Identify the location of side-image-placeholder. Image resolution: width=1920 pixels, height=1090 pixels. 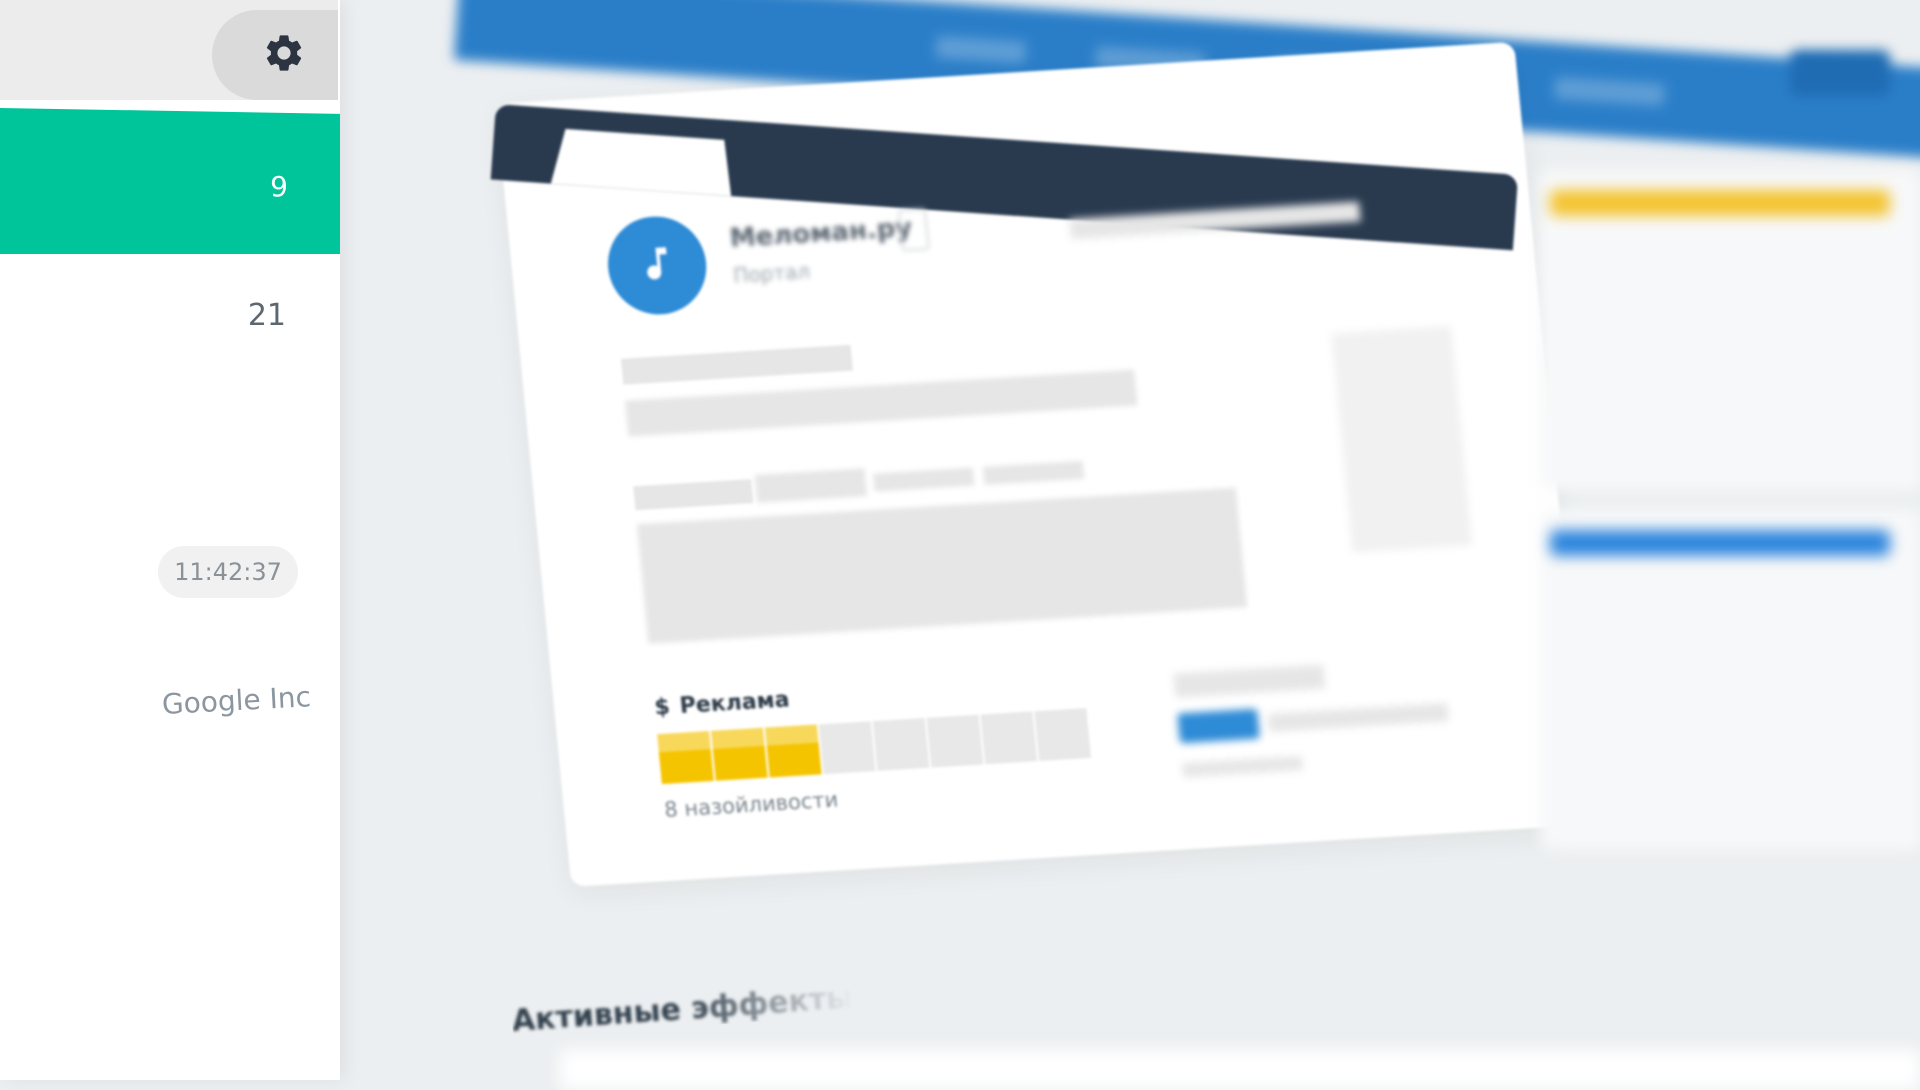
(1402, 439).